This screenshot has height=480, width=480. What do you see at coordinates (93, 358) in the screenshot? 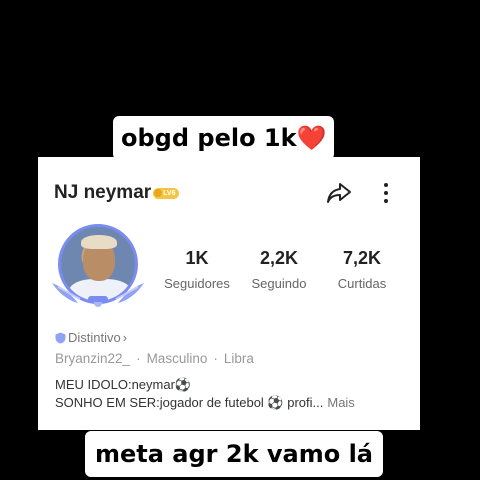
I see `profile-handle: Bryanzin22_` at bounding box center [93, 358].